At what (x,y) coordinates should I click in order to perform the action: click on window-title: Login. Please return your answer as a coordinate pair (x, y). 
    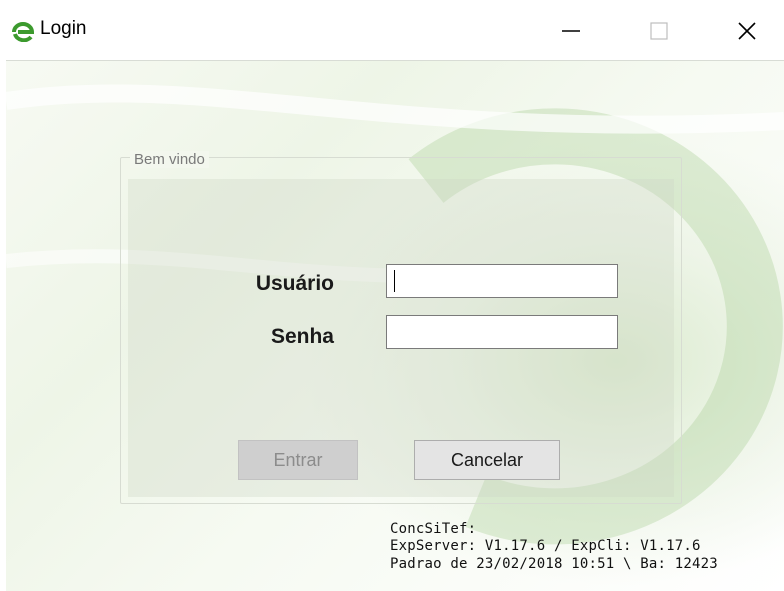
    Looking at the image, I should click on (63, 28).